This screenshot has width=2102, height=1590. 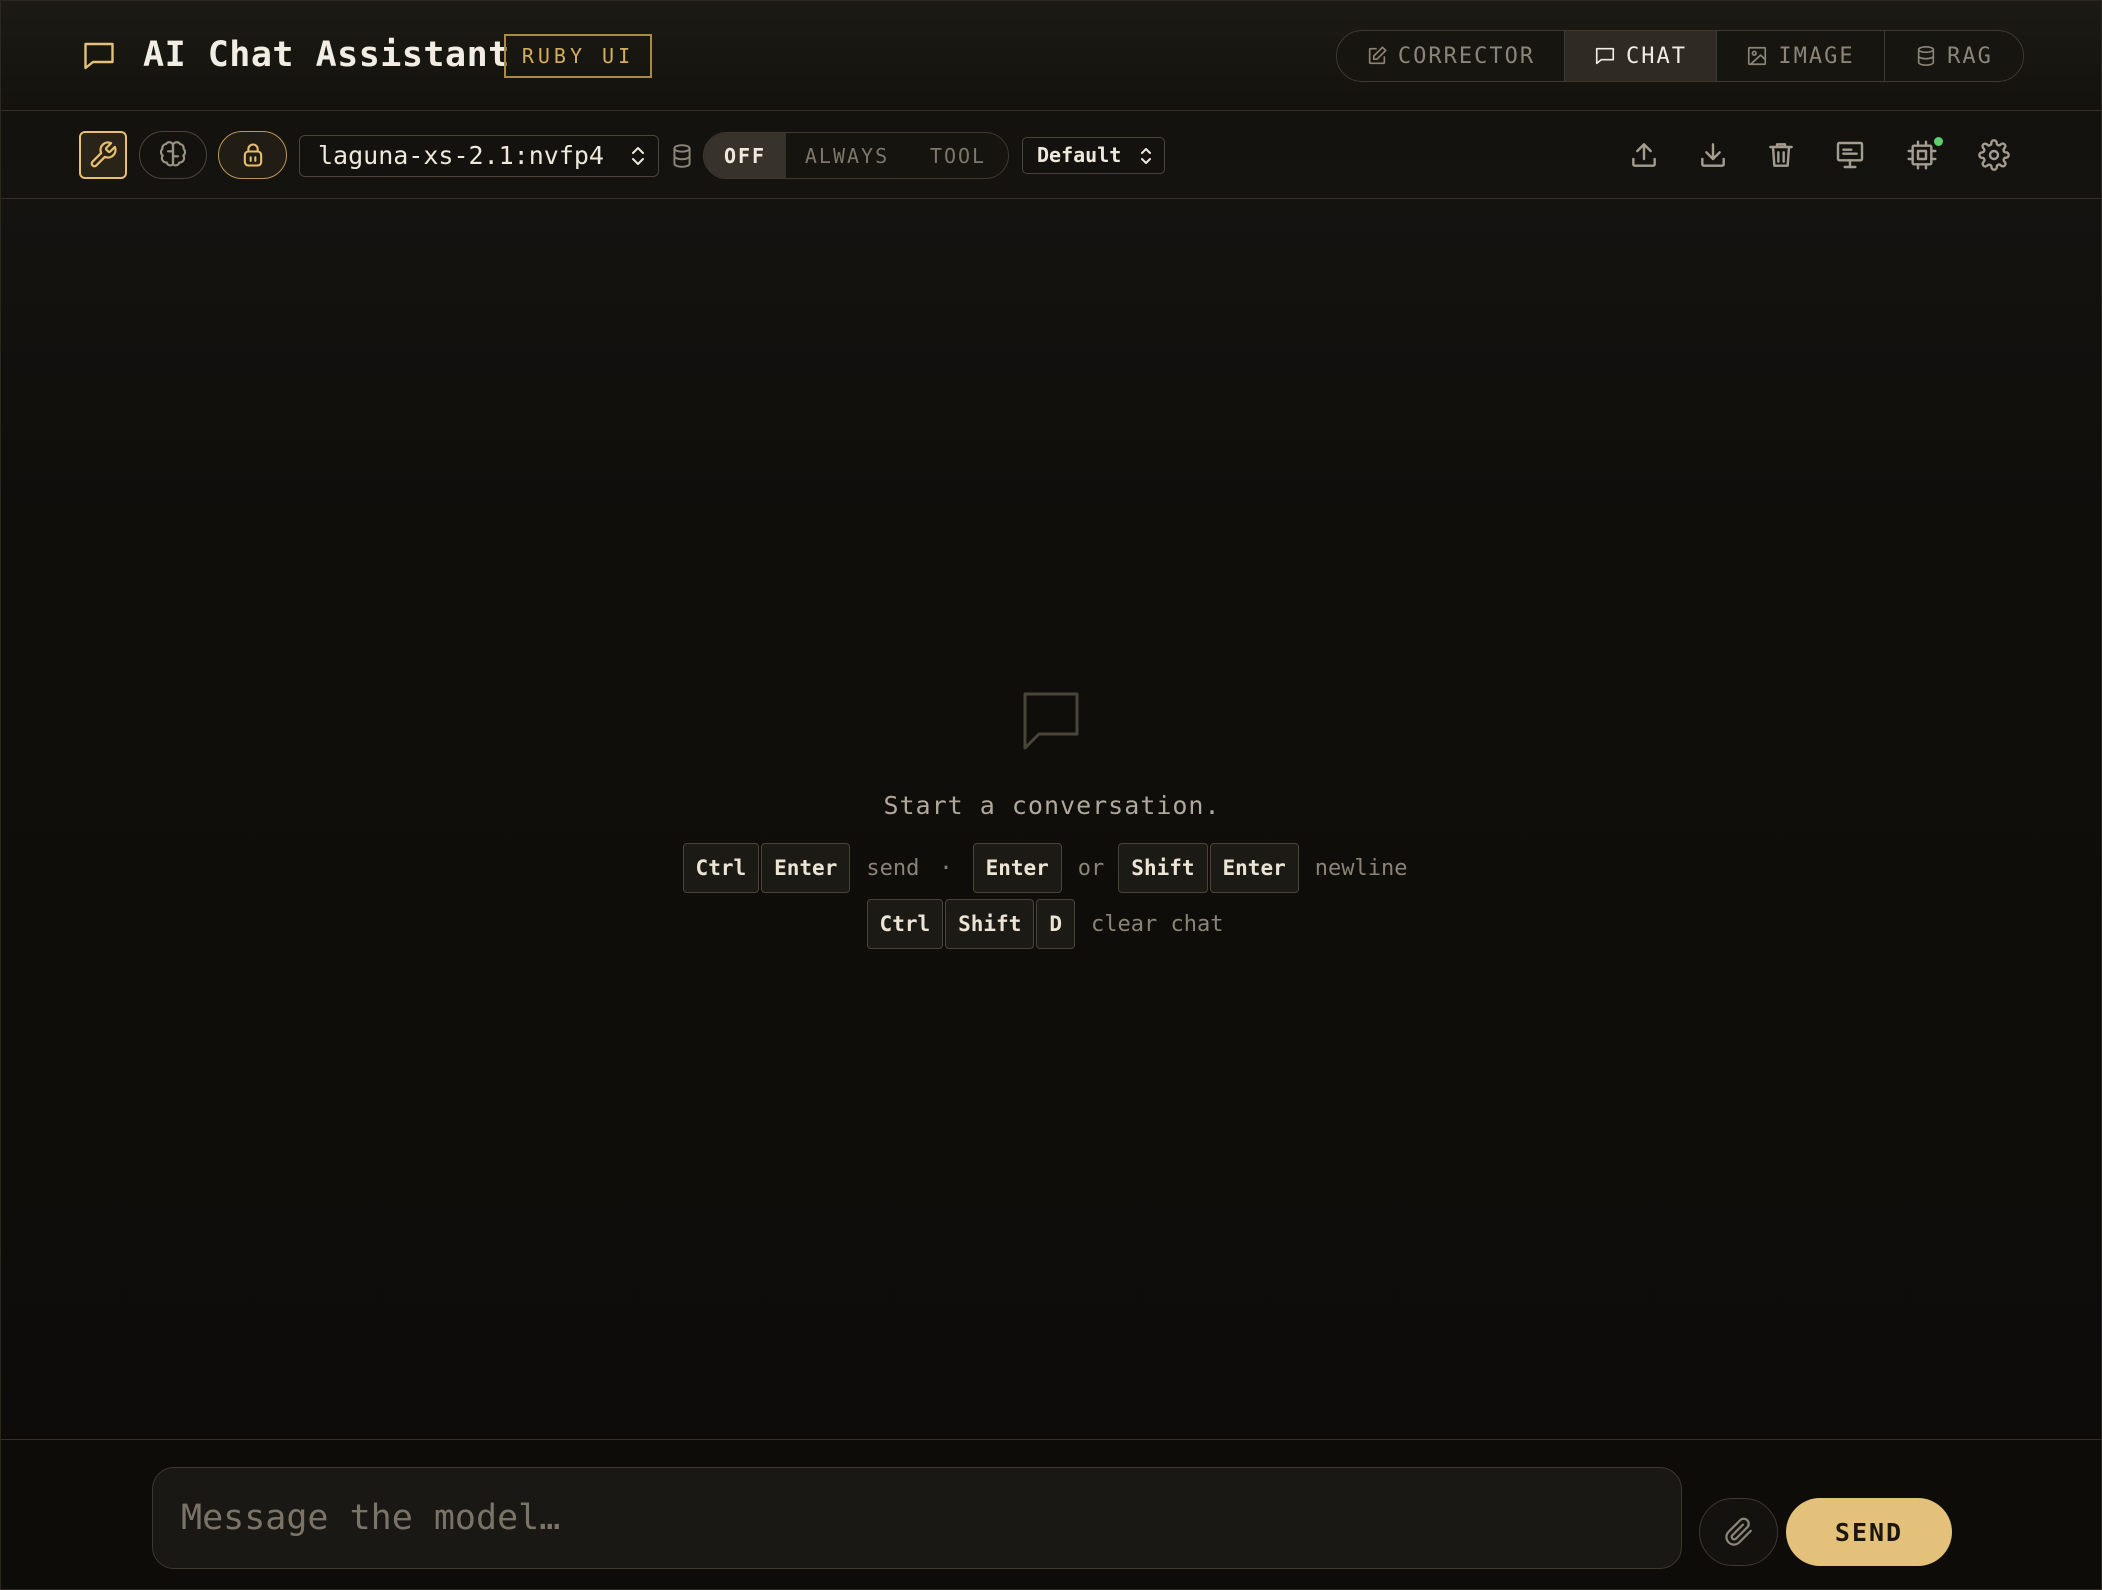 What do you see at coordinates (326, 55) in the screenshot?
I see `app-title: AI Chat Assistant` at bounding box center [326, 55].